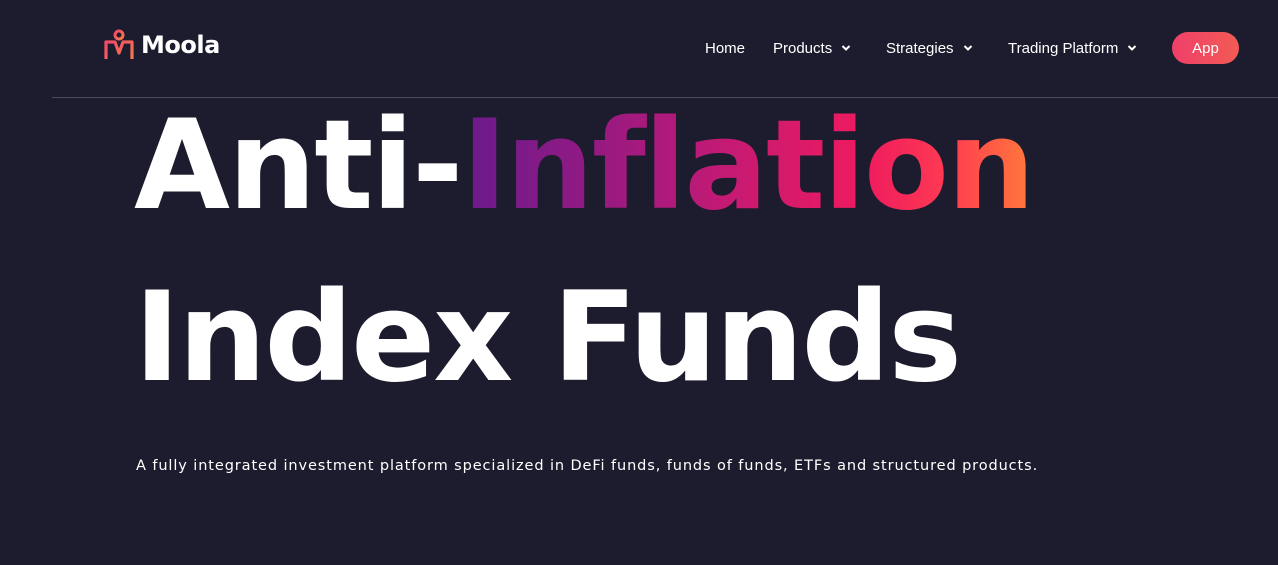 The image size is (1278, 565). Describe the element at coordinates (298, 166) in the screenshot. I see `hero-title-plain: Anti-` at that location.